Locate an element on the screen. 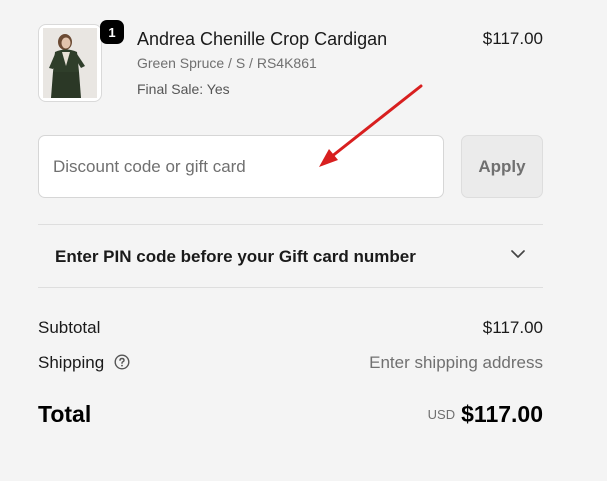 This screenshot has height=481, width=607. subtotal-row: Subtotal $117.00 is located at coordinates (290, 329).